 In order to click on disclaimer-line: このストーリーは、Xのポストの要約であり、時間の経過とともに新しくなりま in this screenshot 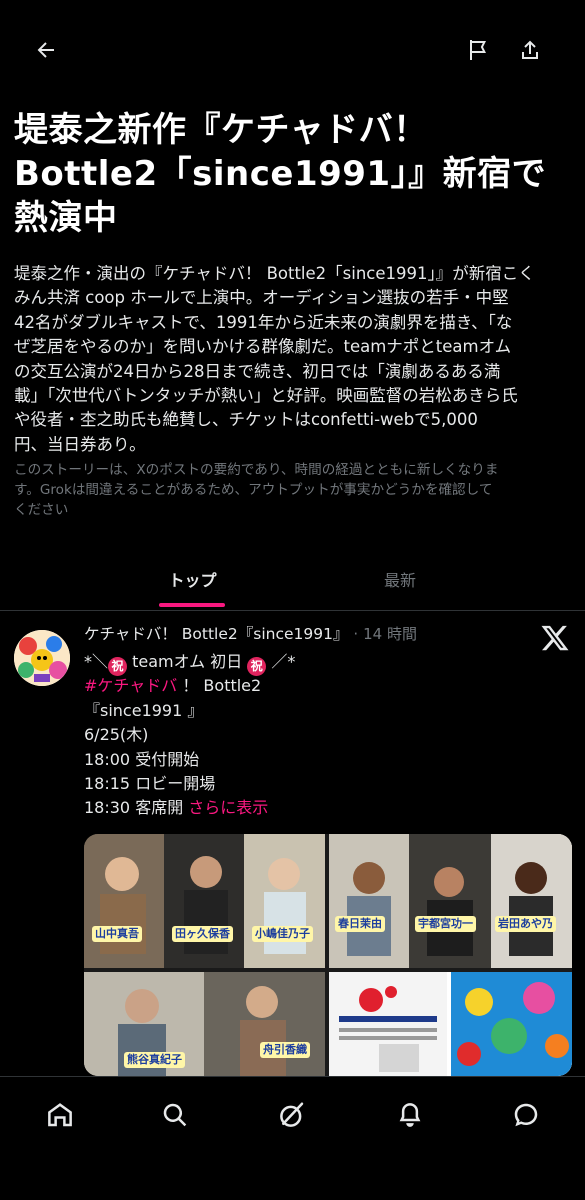, I will do `click(256, 470)`.